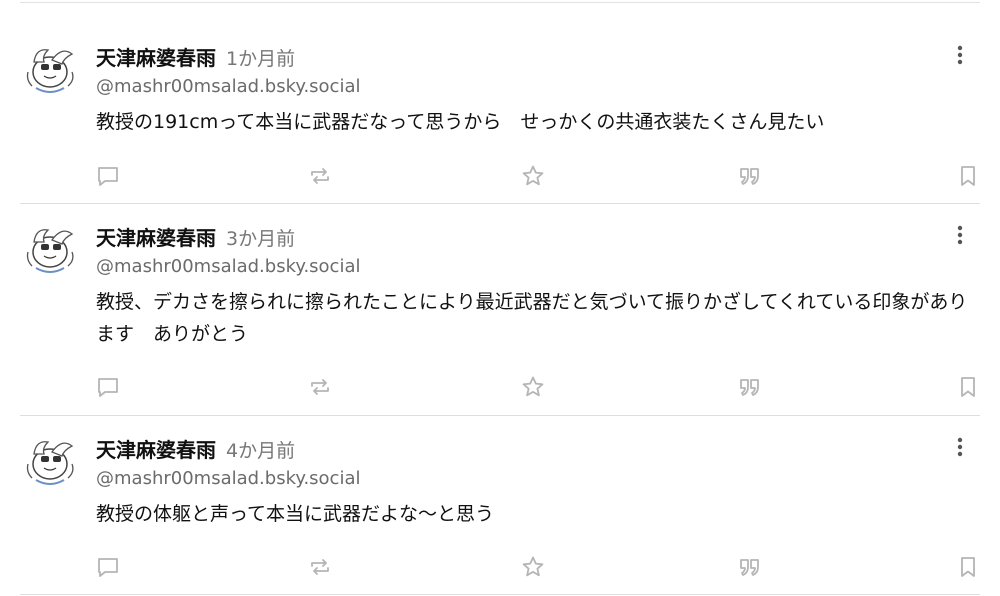  Describe the element at coordinates (500, 2) in the screenshot. I see `top-divider` at that location.